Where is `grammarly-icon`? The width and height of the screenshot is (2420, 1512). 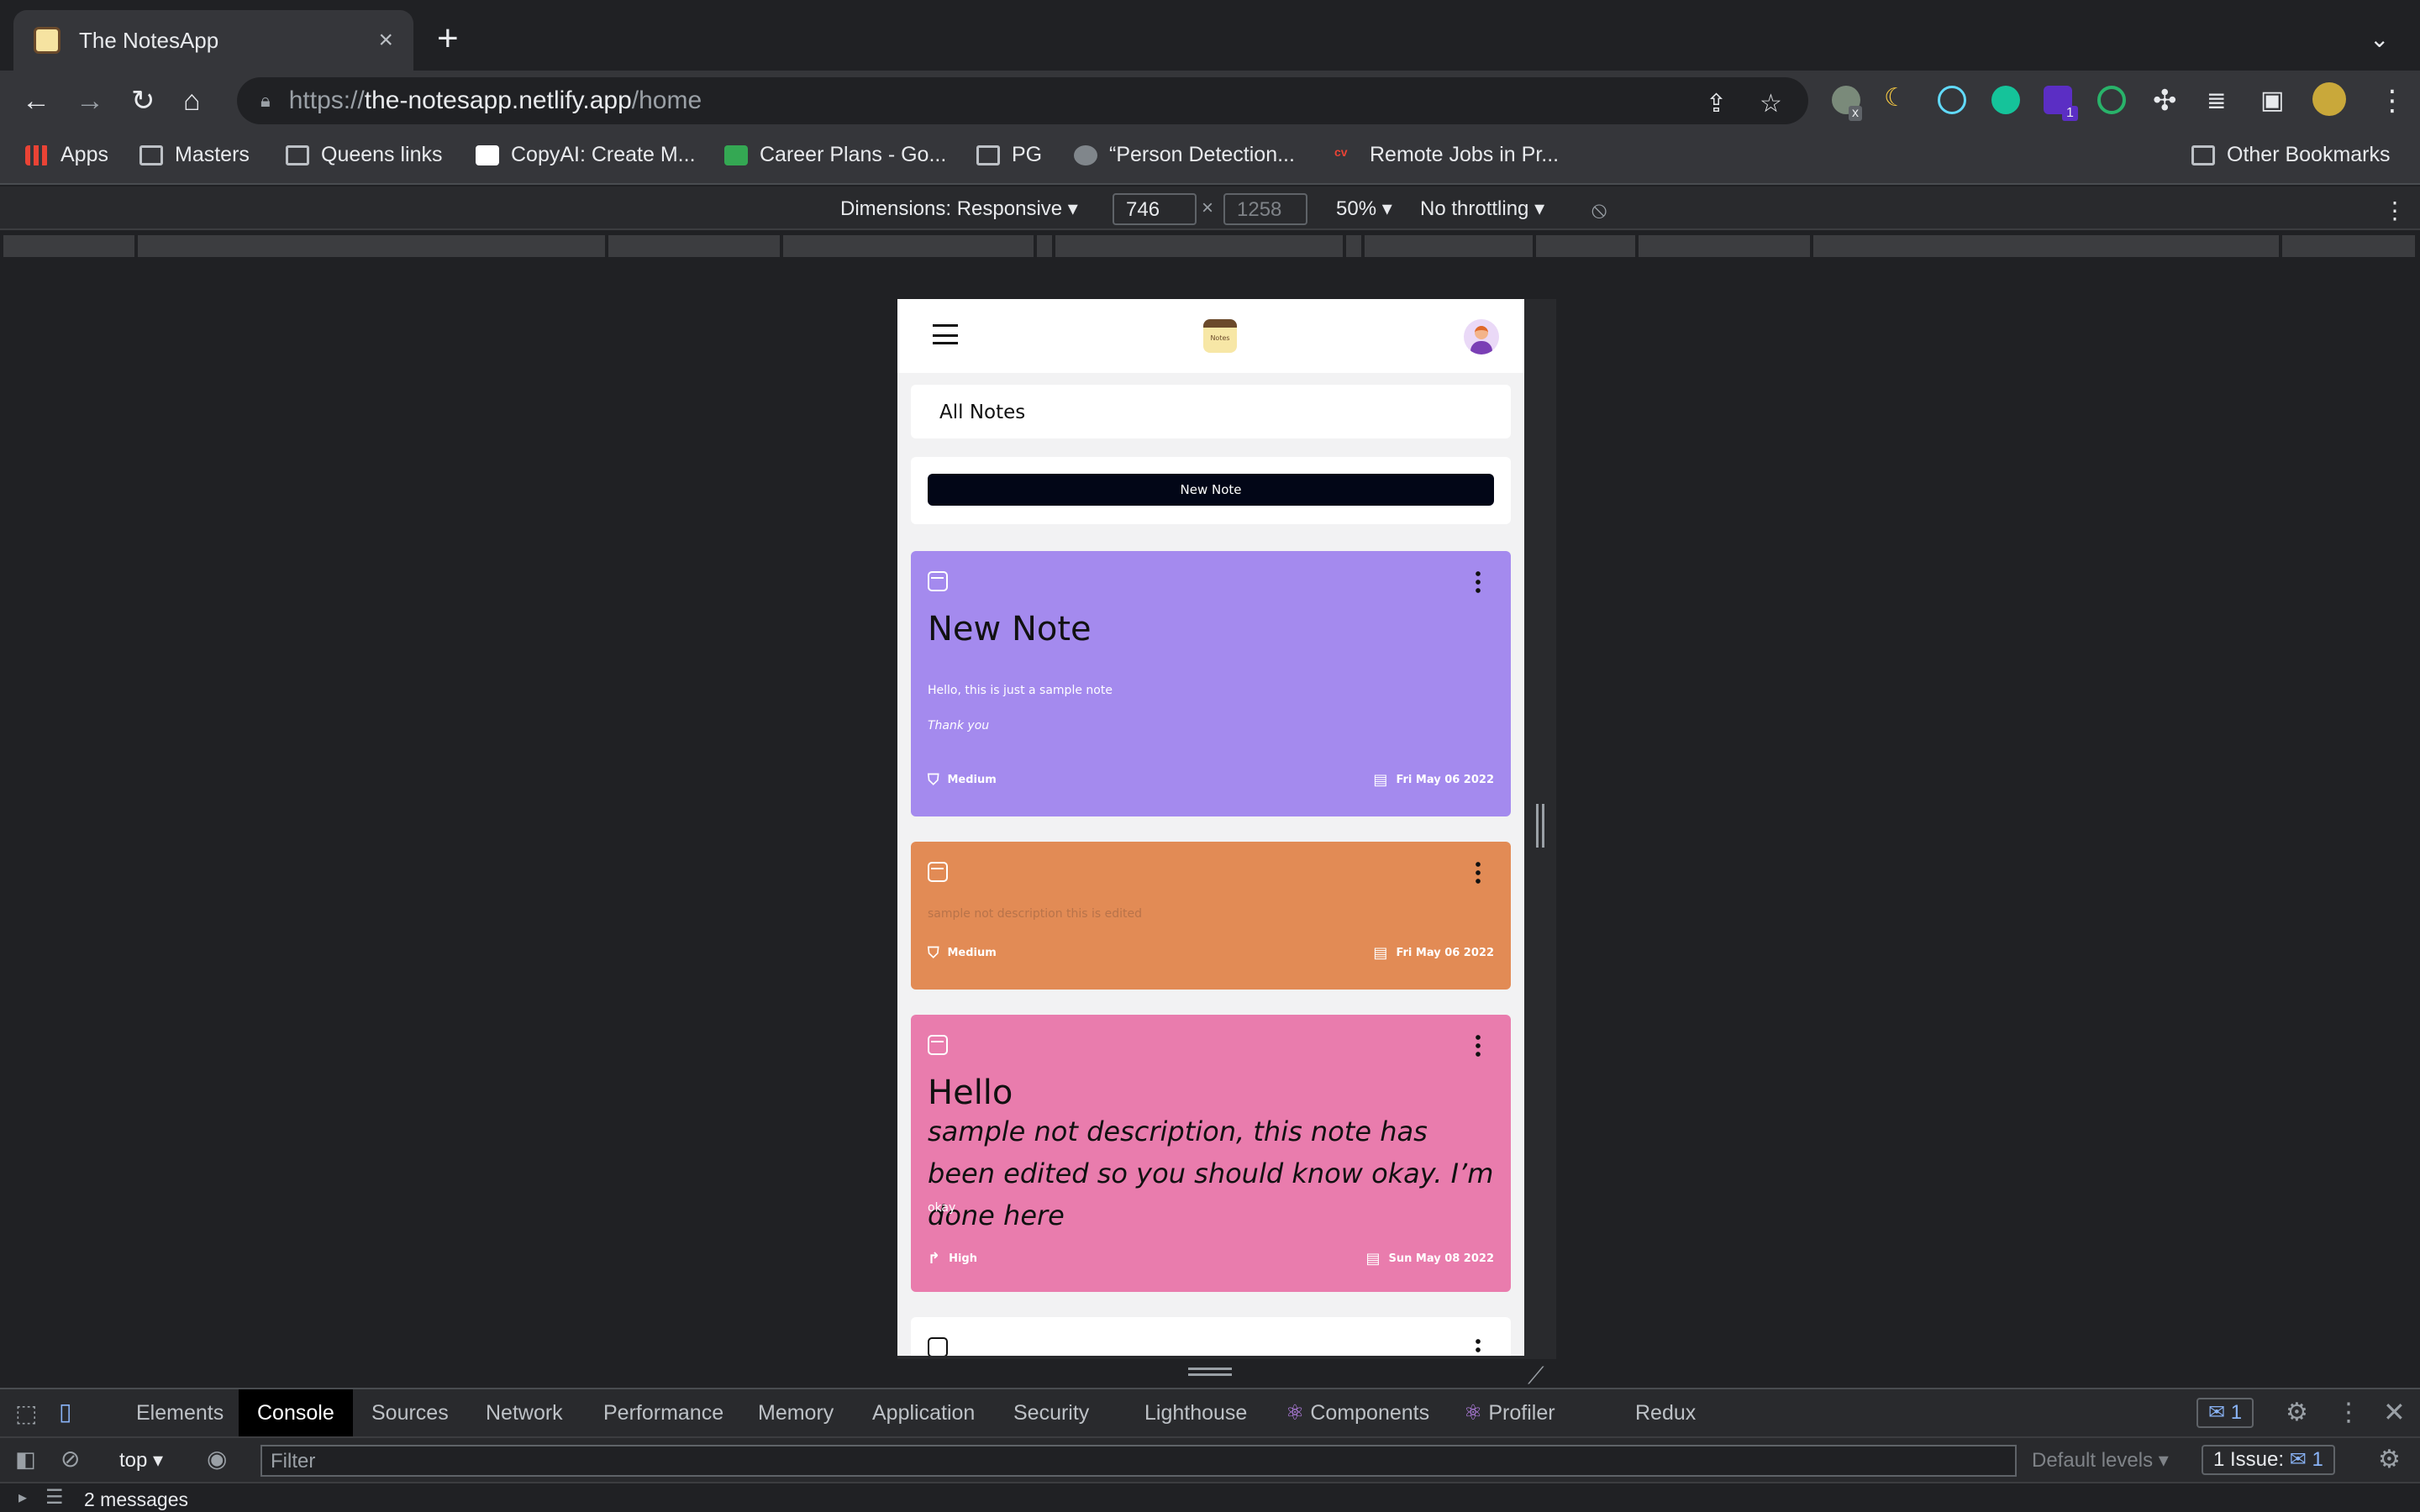
grammarly-icon is located at coordinates (2005, 100).